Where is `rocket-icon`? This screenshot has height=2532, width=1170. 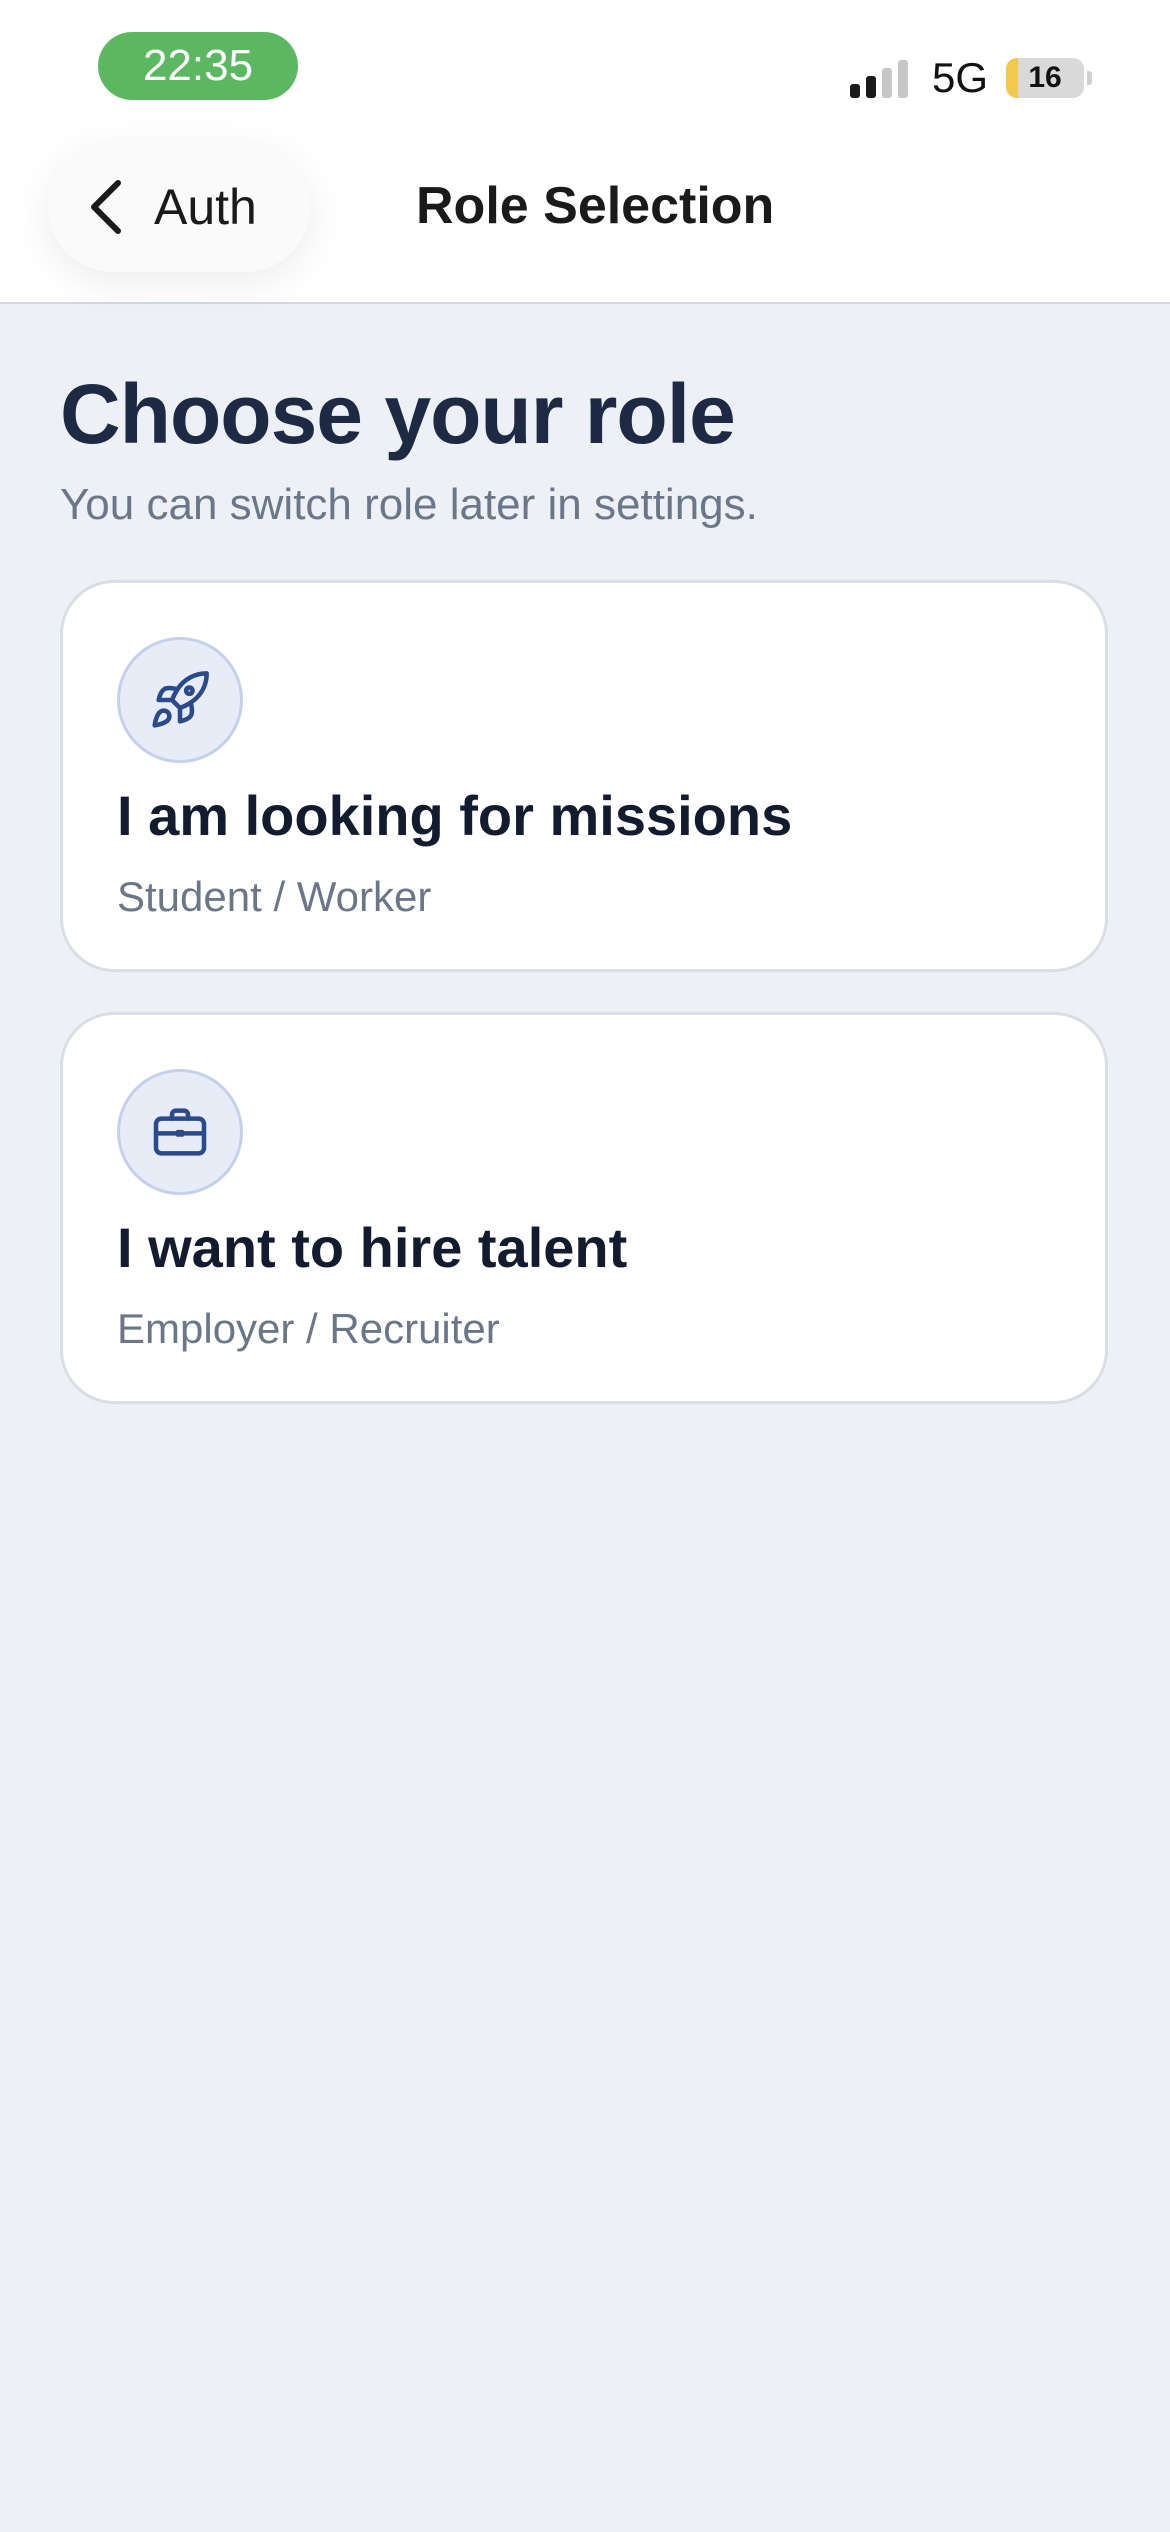 rocket-icon is located at coordinates (180, 699).